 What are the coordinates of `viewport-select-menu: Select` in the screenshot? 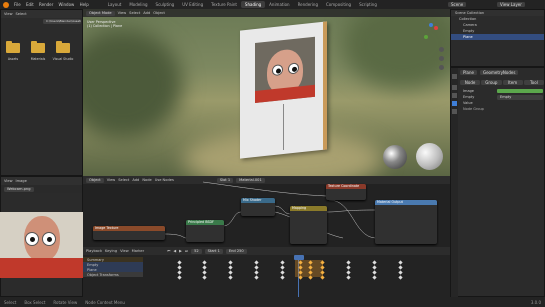 It's located at (134, 13).